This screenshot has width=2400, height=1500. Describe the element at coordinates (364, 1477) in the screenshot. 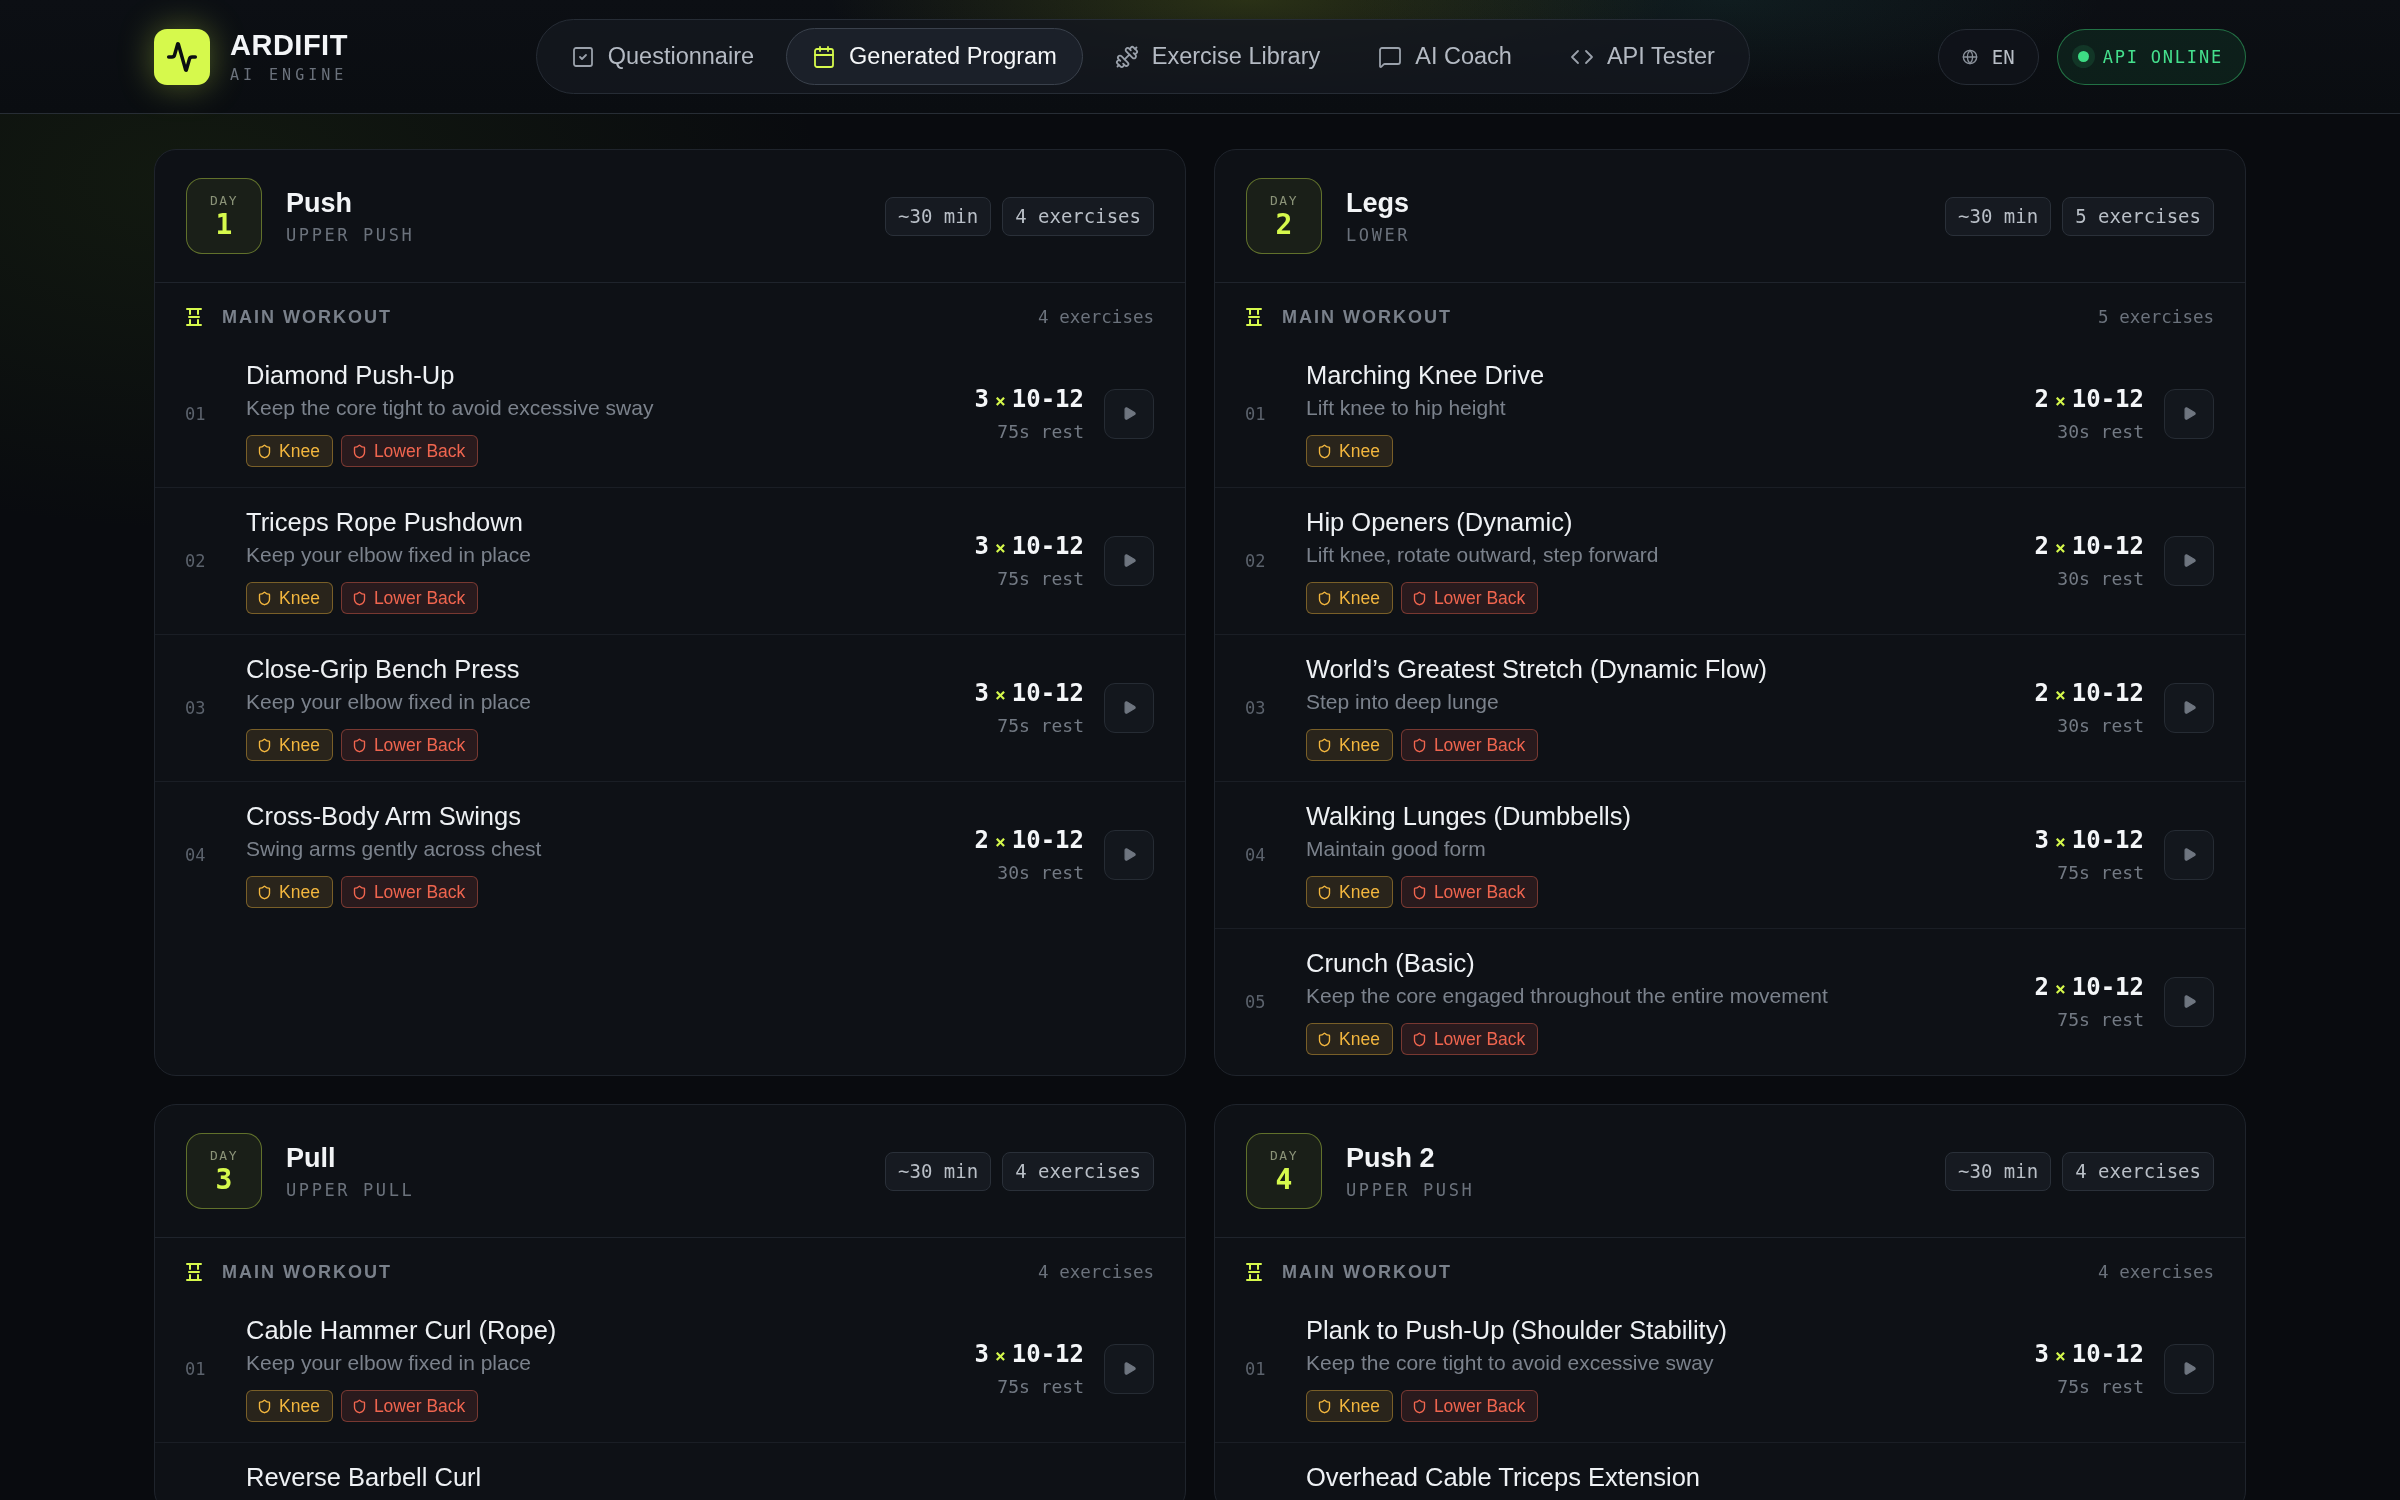

I see `exercise-name: Reverse Barbell Curl` at that location.